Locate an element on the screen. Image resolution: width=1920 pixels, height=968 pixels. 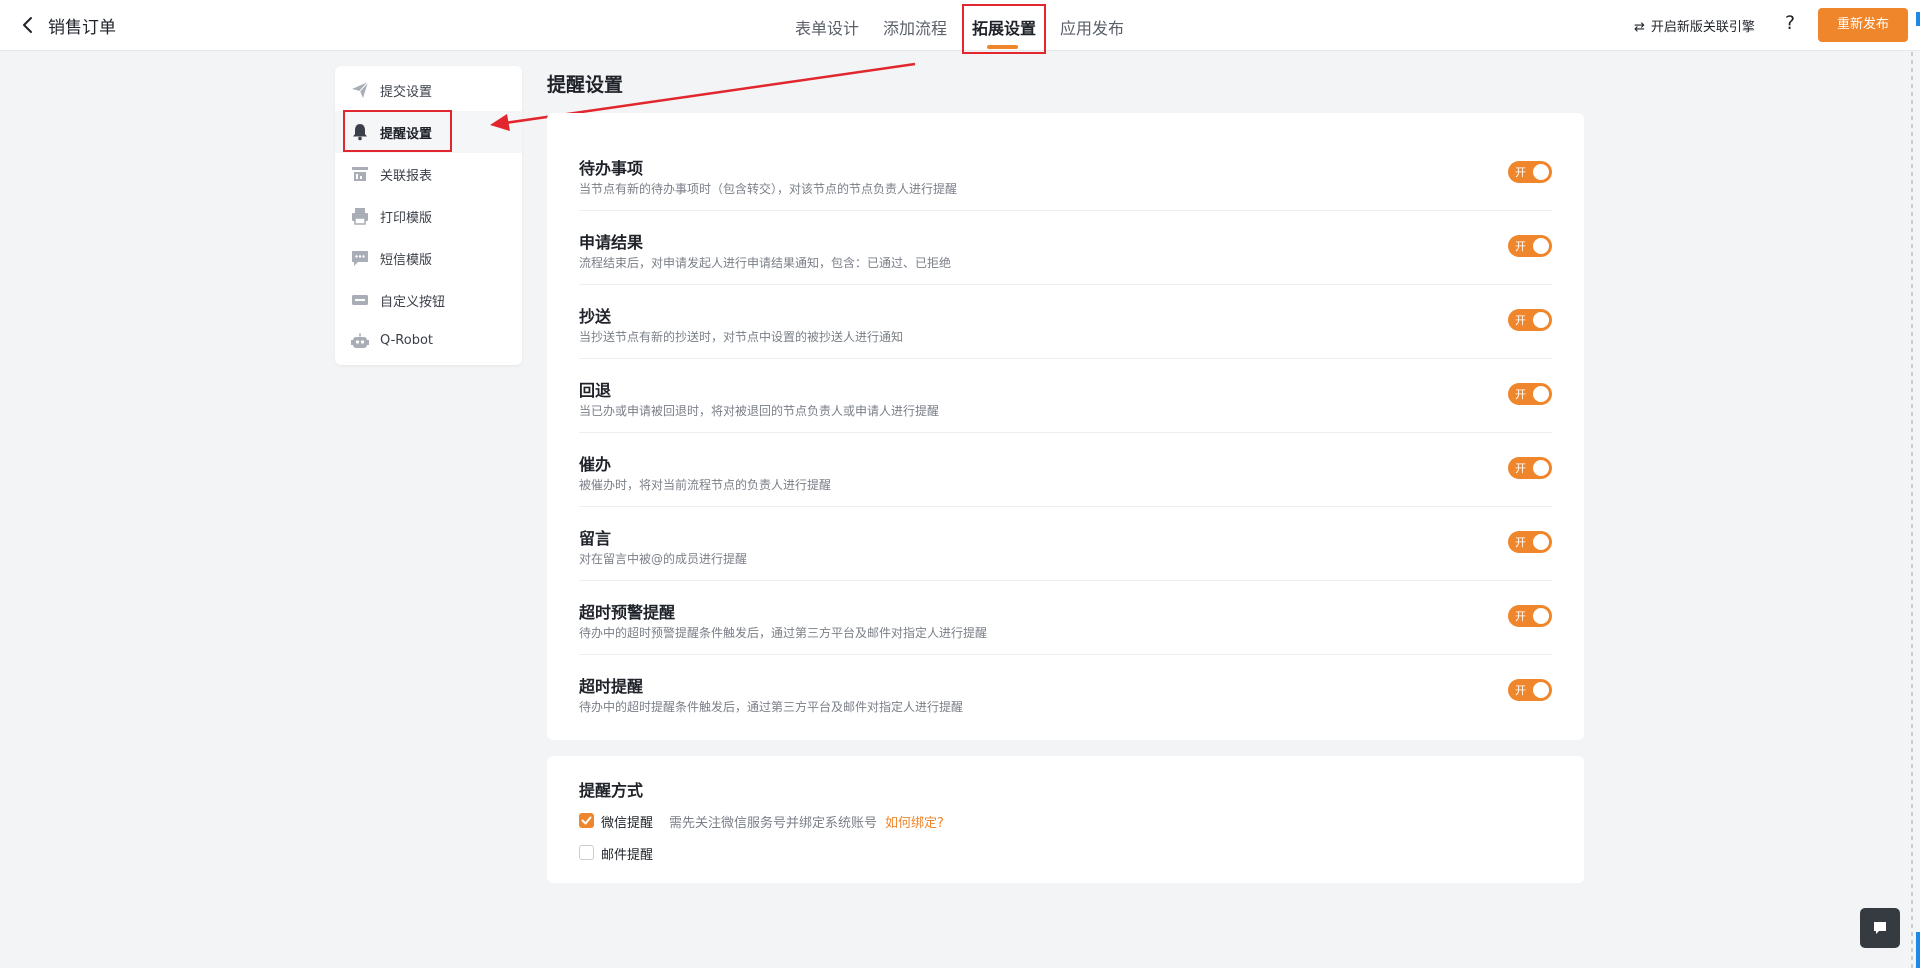
send-icon is located at coordinates (360, 89).